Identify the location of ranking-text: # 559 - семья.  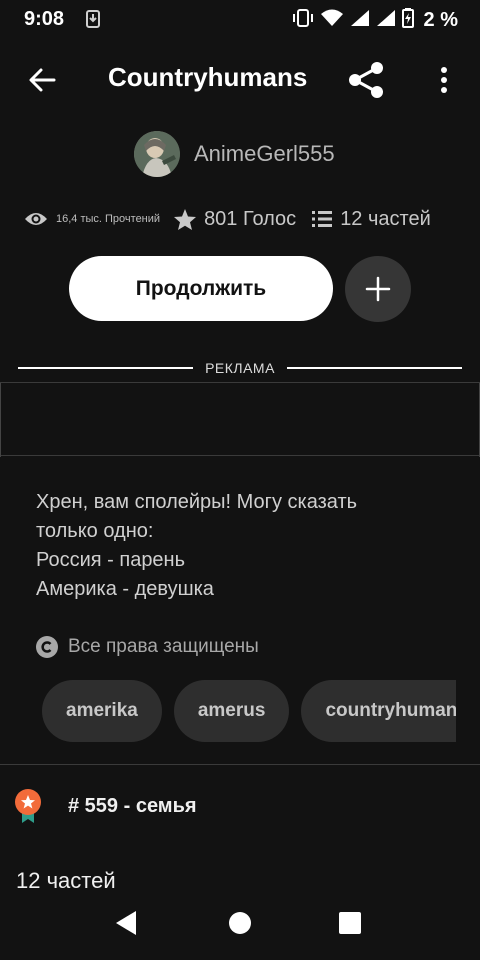
(132, 806).